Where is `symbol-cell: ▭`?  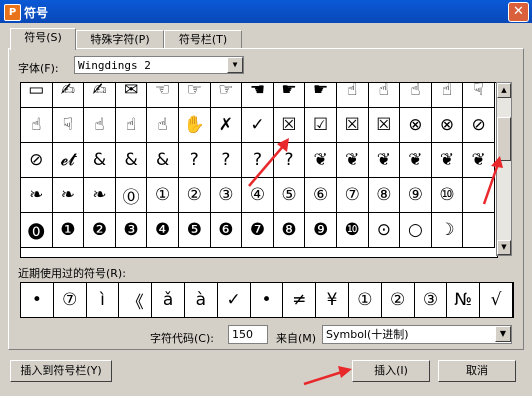 symbol-cell: ▭ is located at coordinates (37, 95).